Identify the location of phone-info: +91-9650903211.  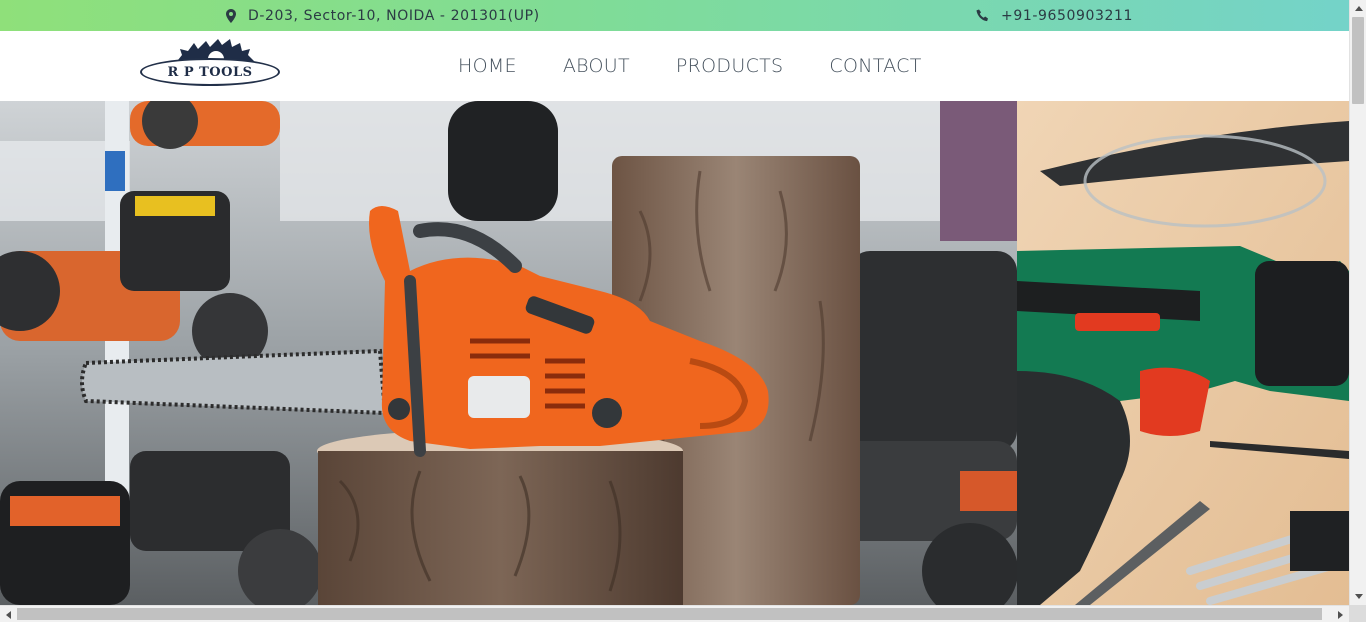
(1054, 15).